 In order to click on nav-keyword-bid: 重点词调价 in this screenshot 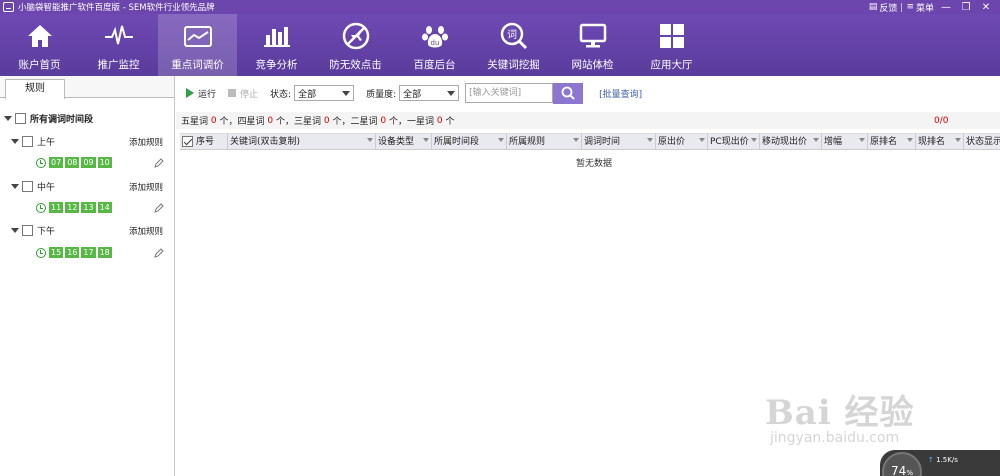, I will do `click(197, 45)`.